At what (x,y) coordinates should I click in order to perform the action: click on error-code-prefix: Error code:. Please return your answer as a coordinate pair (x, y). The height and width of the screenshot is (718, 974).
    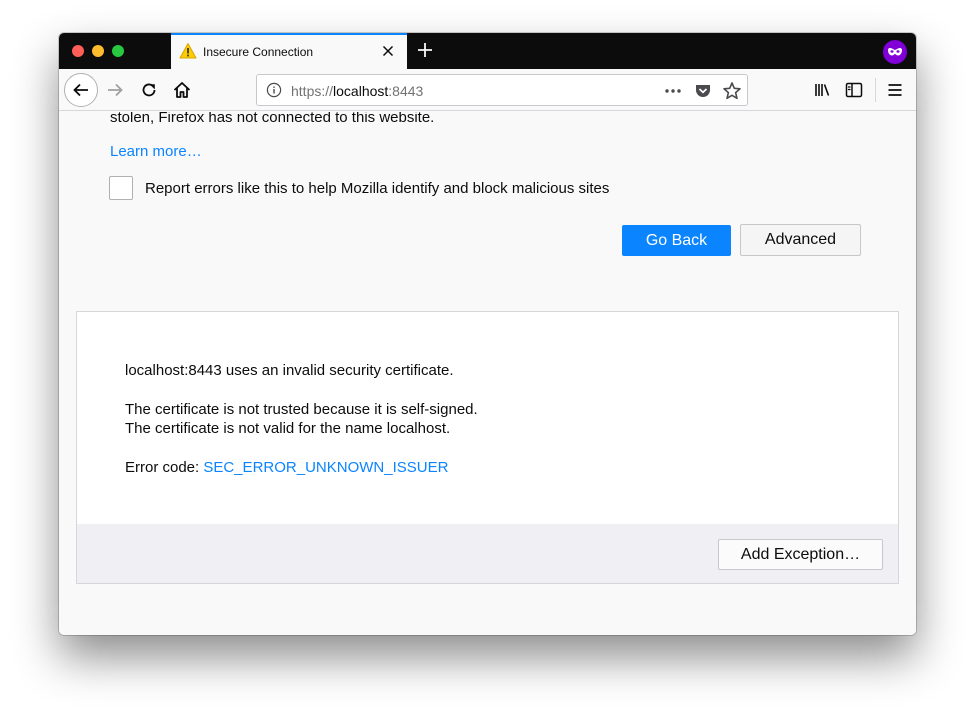
    Looking at the image, I should click on (164, 467).